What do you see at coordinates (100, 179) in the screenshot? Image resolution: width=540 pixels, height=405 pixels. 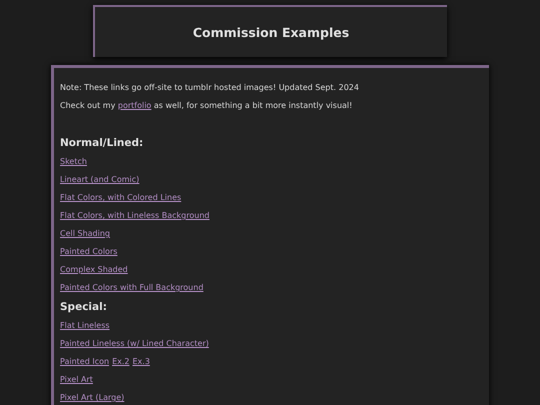 I see `commission-link: Lineart (and Comic)` at bounding box center [100, 179].